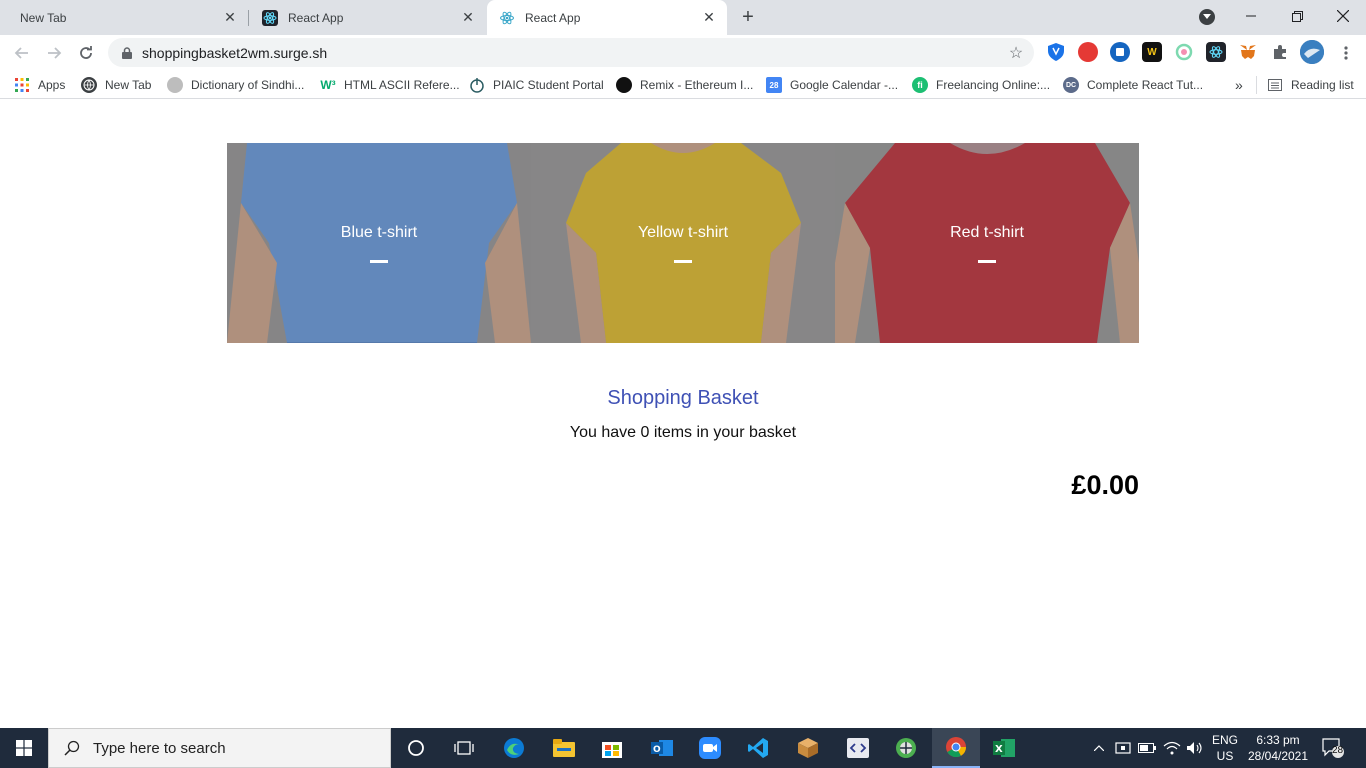  I want to click on basket-total: £0.00, so click(1105, 485).